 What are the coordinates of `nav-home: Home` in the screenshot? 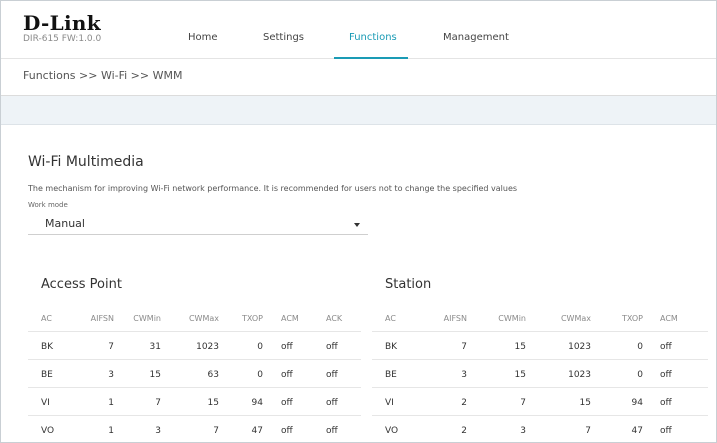 It's located at (203, 37).